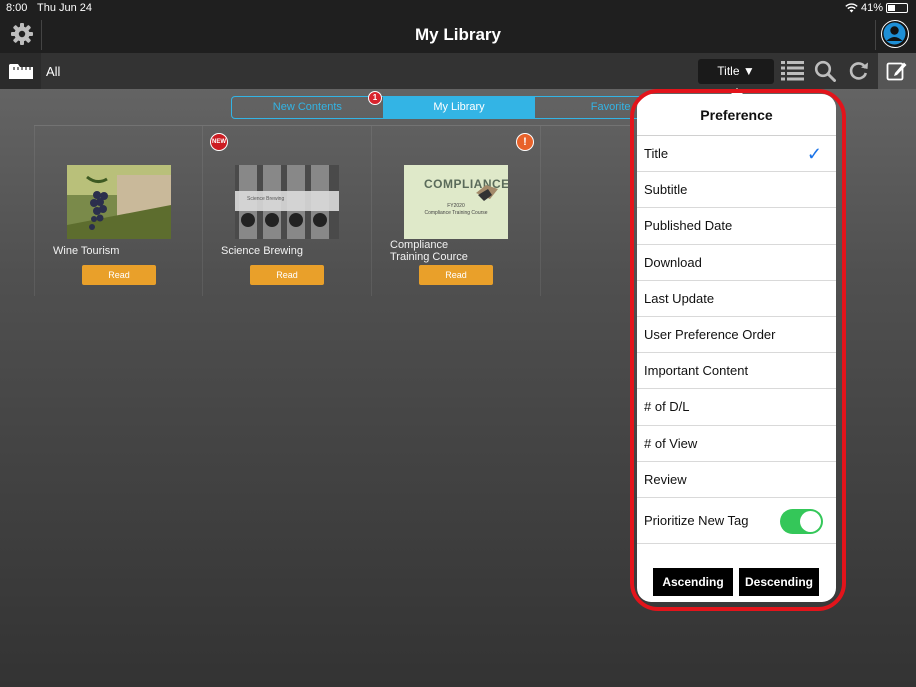 The height and width of the screenshot is (687, 916). Describe the element at coordinates (871, 8) in the screenshot. I see `battery-percent: 41%` at that location.